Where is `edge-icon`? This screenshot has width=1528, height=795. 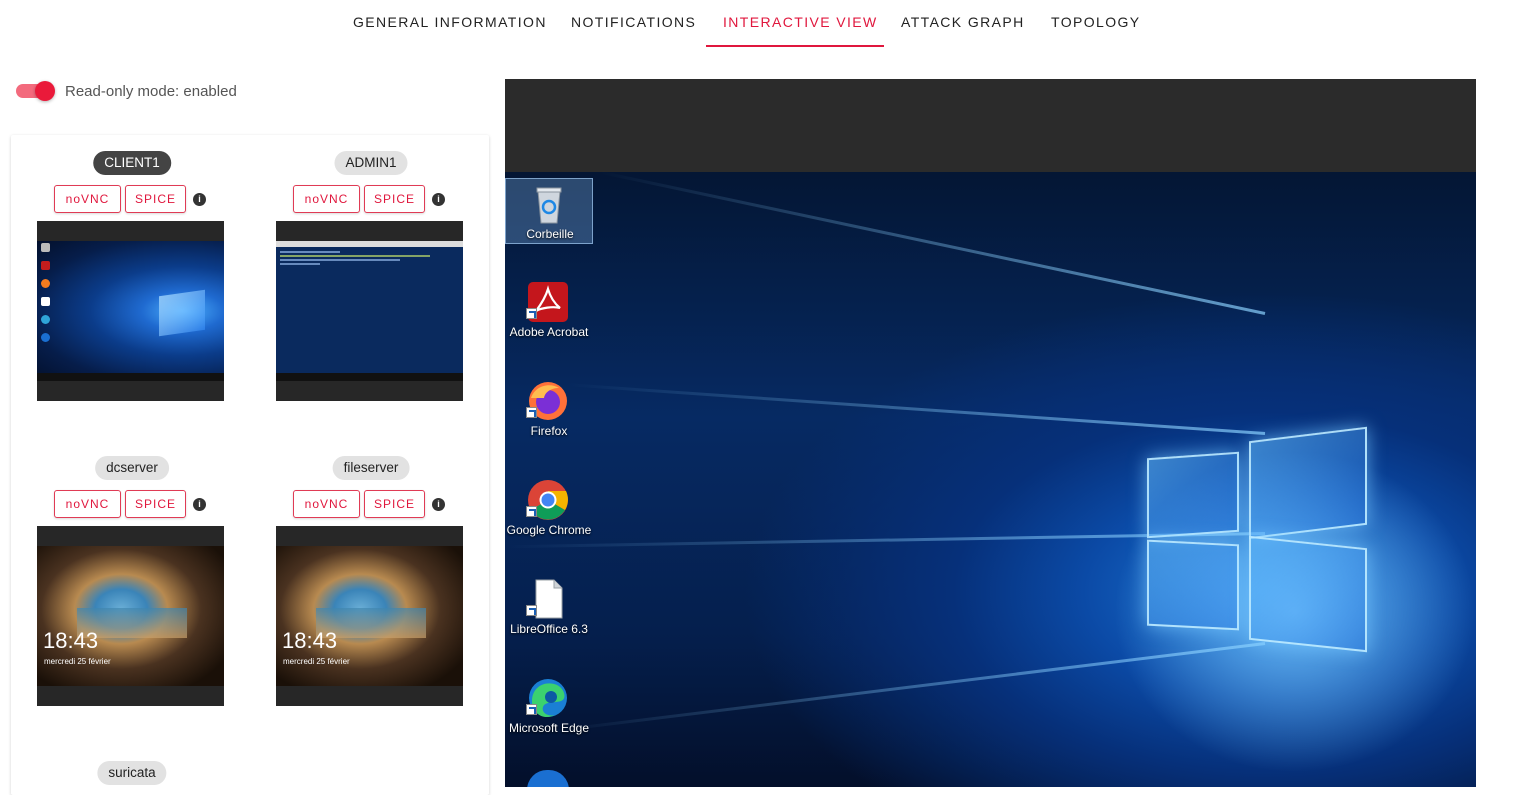 edge-icon is located at coordinates (45, 319).